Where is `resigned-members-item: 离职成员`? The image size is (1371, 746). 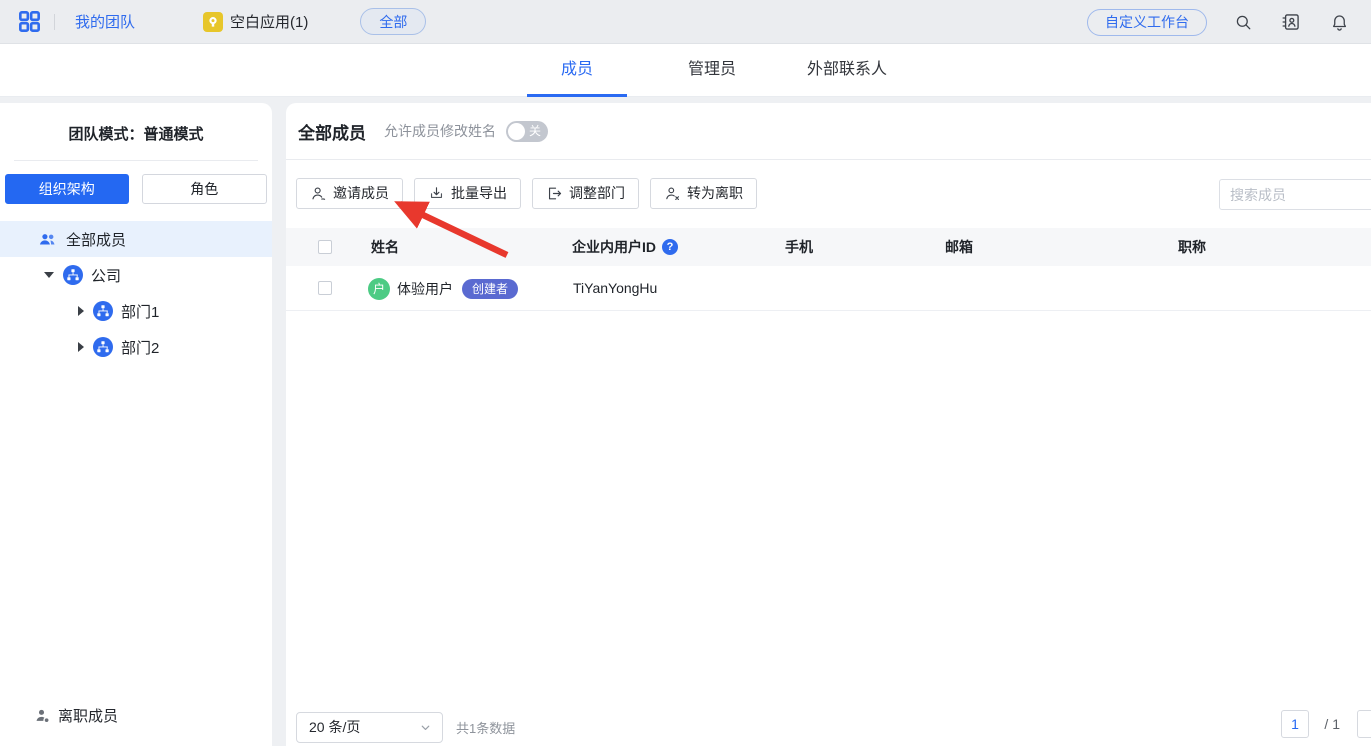 resigned-members-item: 离职成员 is located at coordinates (136, 715).